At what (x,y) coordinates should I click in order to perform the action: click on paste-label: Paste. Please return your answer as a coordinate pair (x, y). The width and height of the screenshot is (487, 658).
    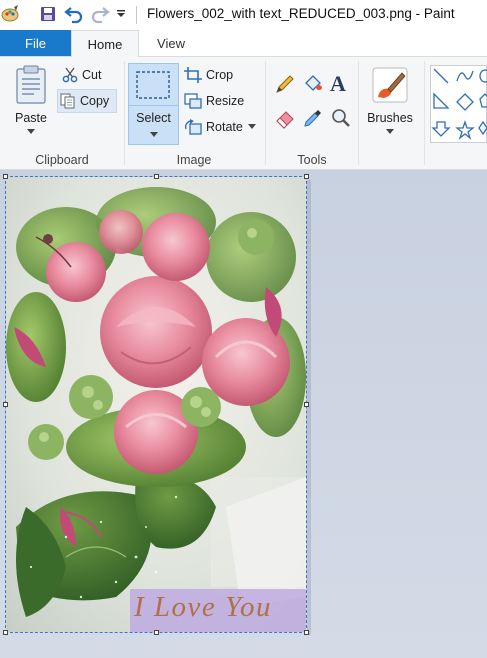
    Looking at the image, I should click on (31, 118).